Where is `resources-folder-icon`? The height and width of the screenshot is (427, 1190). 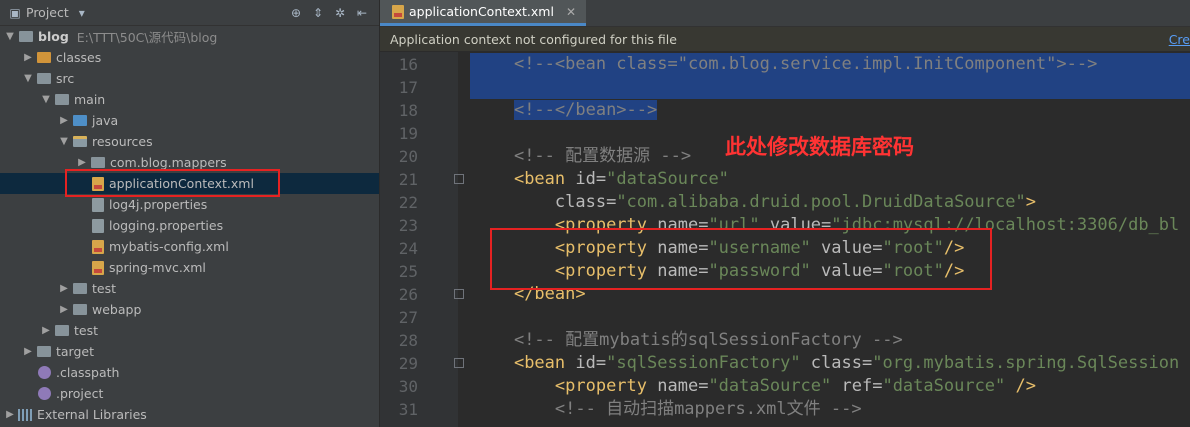
resources-folder-icon is located at coordinates (80, 141).